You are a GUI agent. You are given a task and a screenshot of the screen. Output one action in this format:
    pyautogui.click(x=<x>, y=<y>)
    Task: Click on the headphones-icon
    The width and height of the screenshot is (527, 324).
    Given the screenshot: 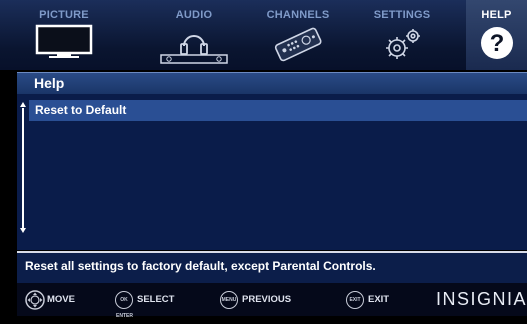 What is the action you would take?
    pyautogui.click(x=194, y=49)
    